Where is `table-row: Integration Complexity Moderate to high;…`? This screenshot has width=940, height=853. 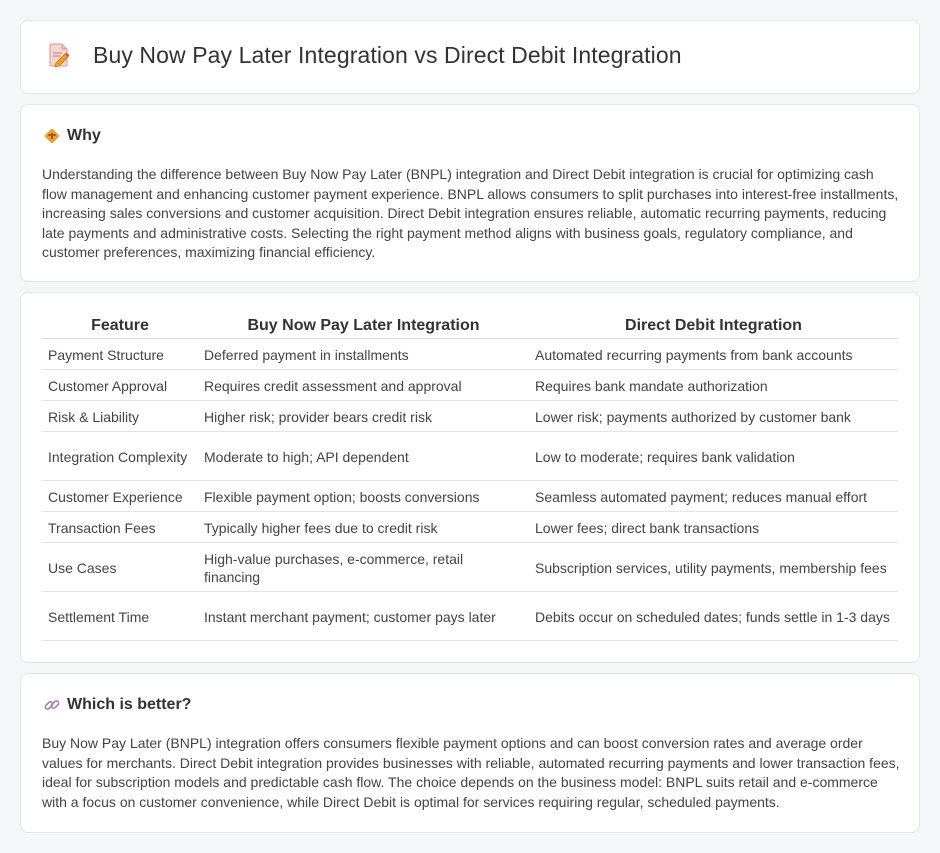
table-row: Integration Complexity Moderate to high;… is located at coordinates (470, 456).